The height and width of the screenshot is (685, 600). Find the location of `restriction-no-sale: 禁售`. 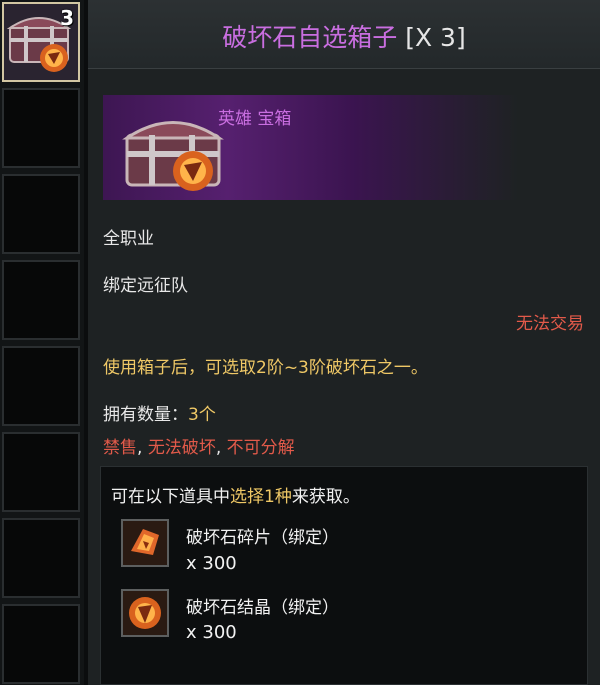

restriction-no-sale: 禁售 is located at coordinates (120, 448).